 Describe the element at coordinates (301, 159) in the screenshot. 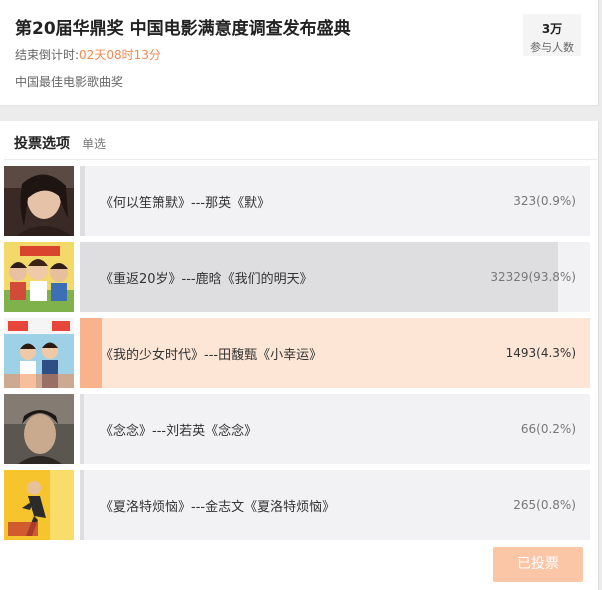

I see `divider` at that location.